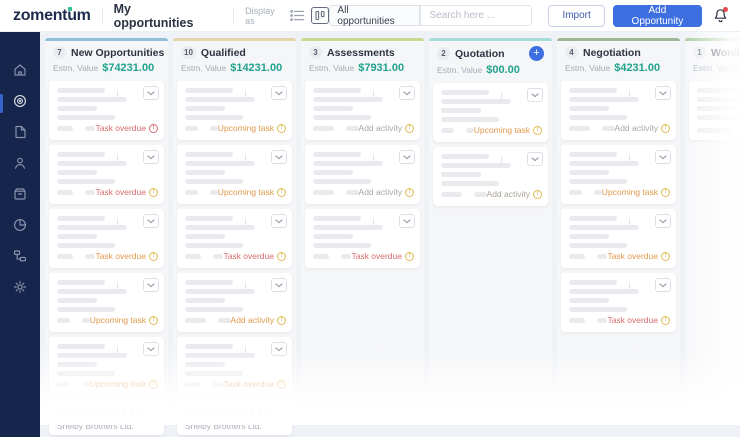 The width and height of the screenshot is (740, 437). I want to click on sidebar-item-opportunities-target, so click(20, 103).